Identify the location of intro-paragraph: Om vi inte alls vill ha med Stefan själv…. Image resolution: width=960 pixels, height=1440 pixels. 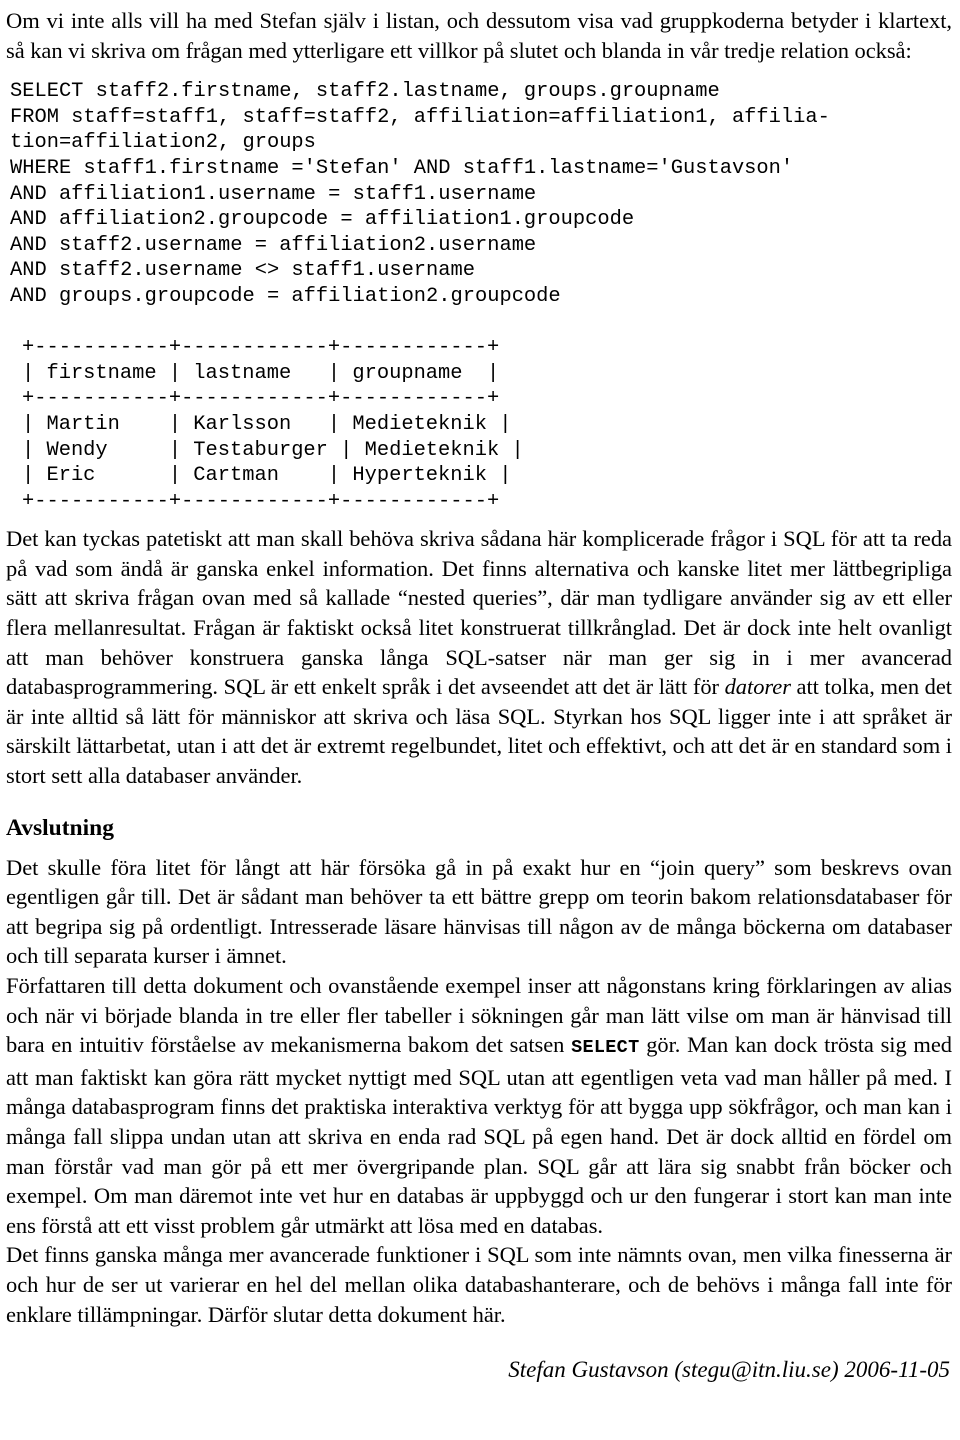
(479, 35).